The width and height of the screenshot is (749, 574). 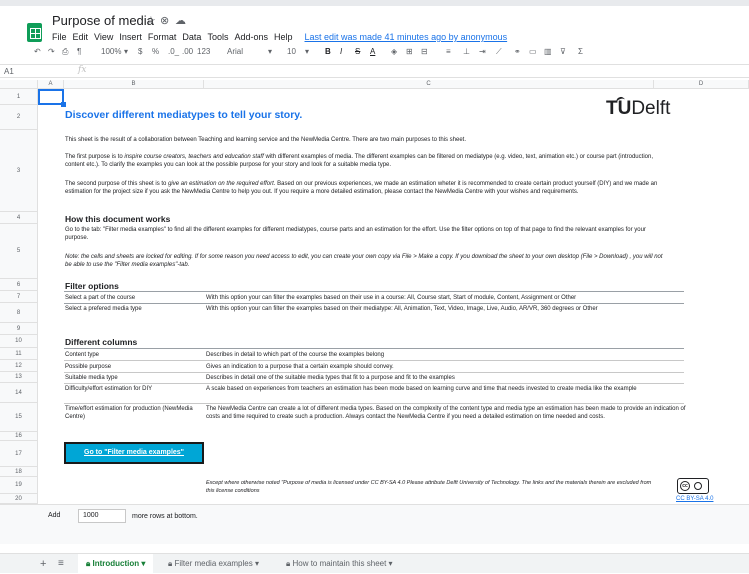 What do you see at coordinates (19, 171) in the screenshot?
I see `row-header: 3` at bounding box center [19, 171].